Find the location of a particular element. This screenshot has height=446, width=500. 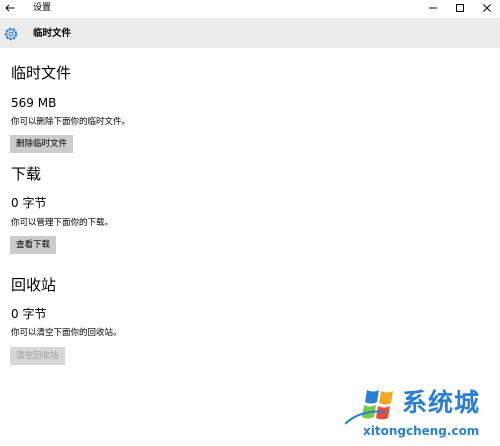

maximize-icon is located at coordinates (460, 8).